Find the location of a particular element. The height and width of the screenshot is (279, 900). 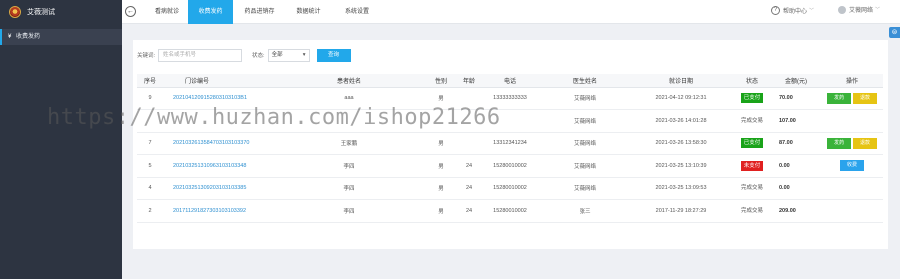

user-menu: 艾薇网络 ﹀ is located at coordinates (859, 9).